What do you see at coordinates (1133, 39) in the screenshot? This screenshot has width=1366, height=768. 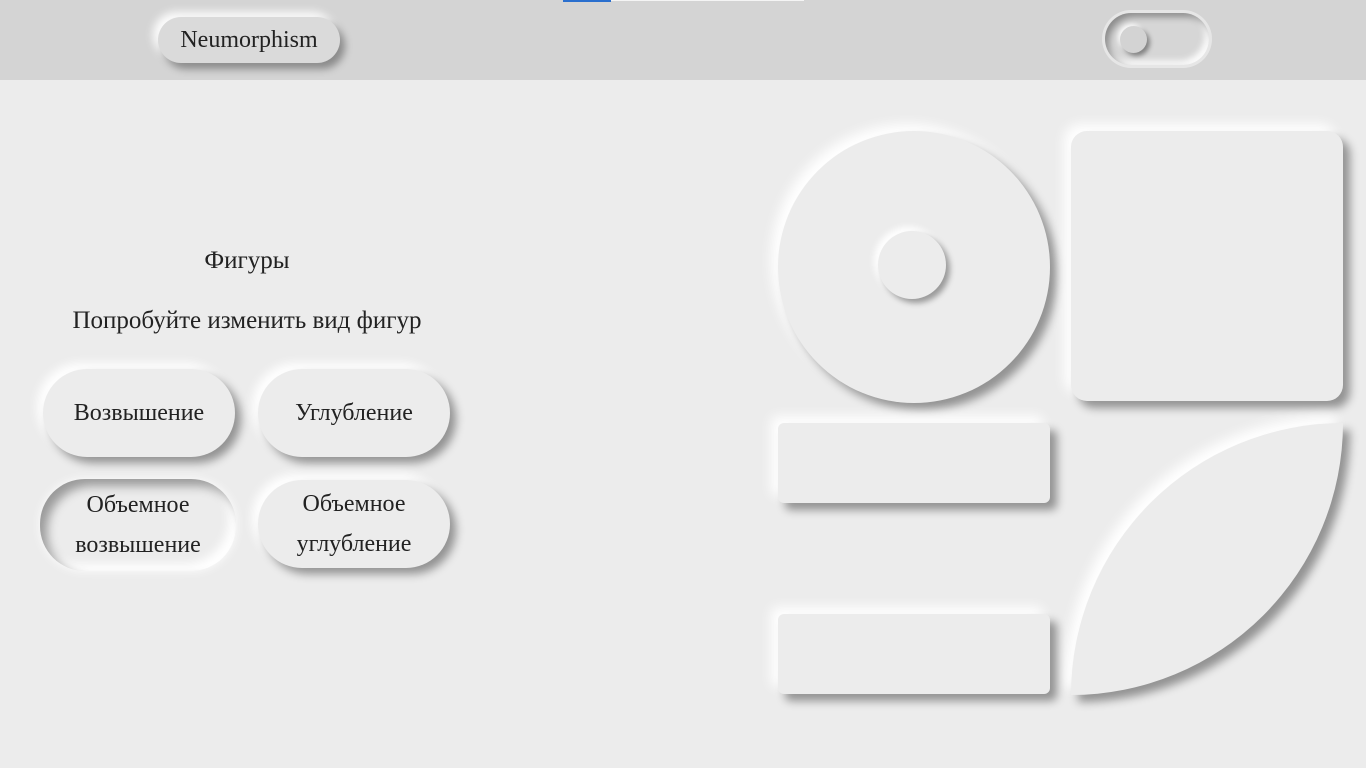 I see `toggle-knob` at bounding box center [1133, 39].